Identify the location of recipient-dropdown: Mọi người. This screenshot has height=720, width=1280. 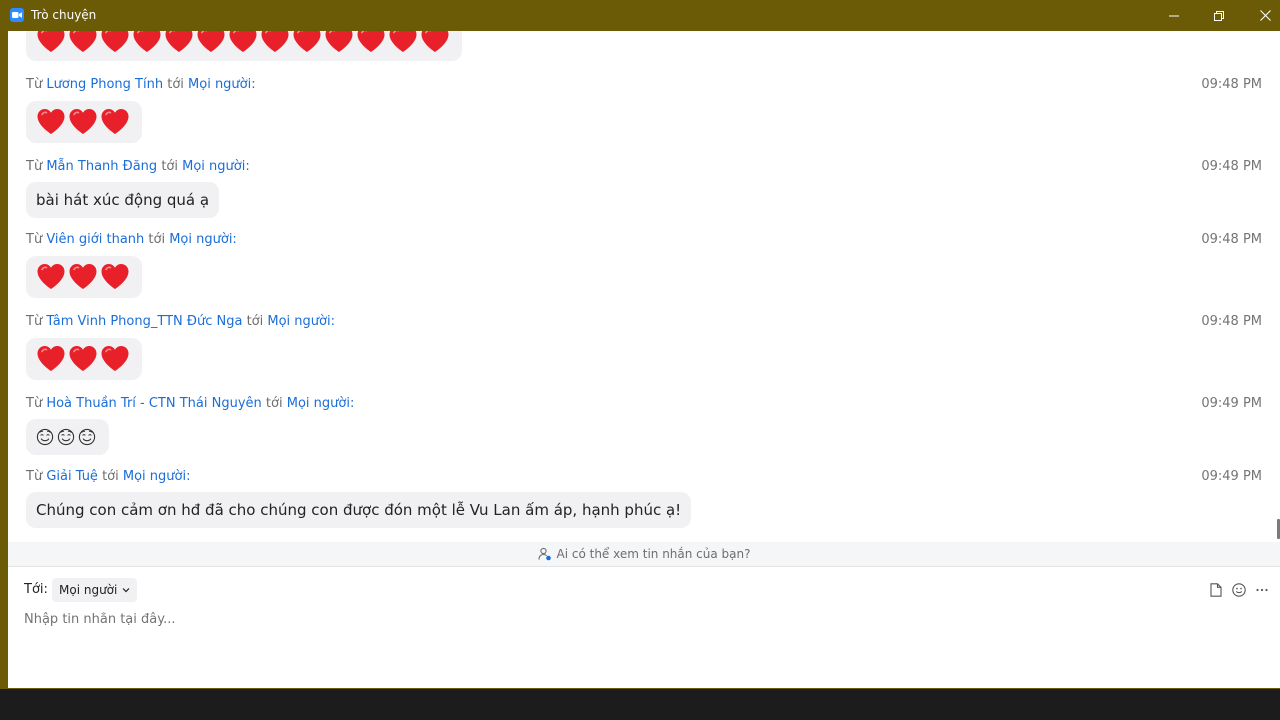
(95, 590).